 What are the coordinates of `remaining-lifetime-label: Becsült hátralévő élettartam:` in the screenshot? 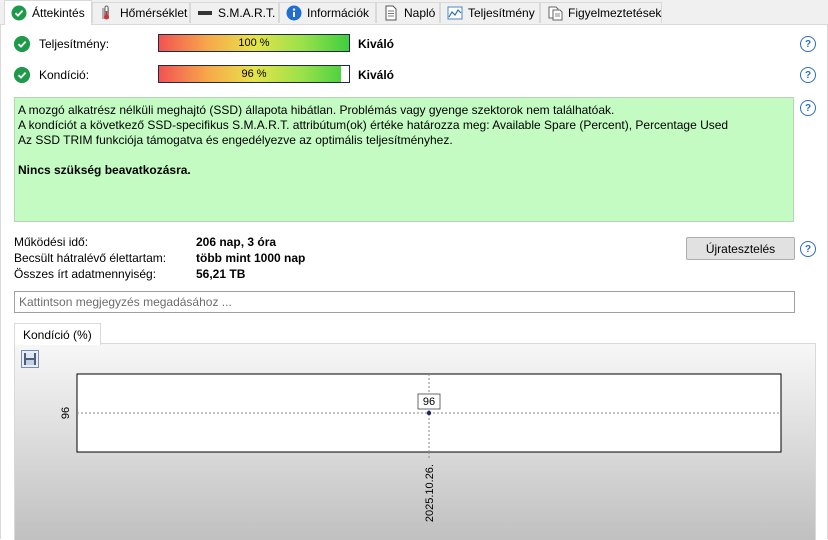 It's located at (90, 258).